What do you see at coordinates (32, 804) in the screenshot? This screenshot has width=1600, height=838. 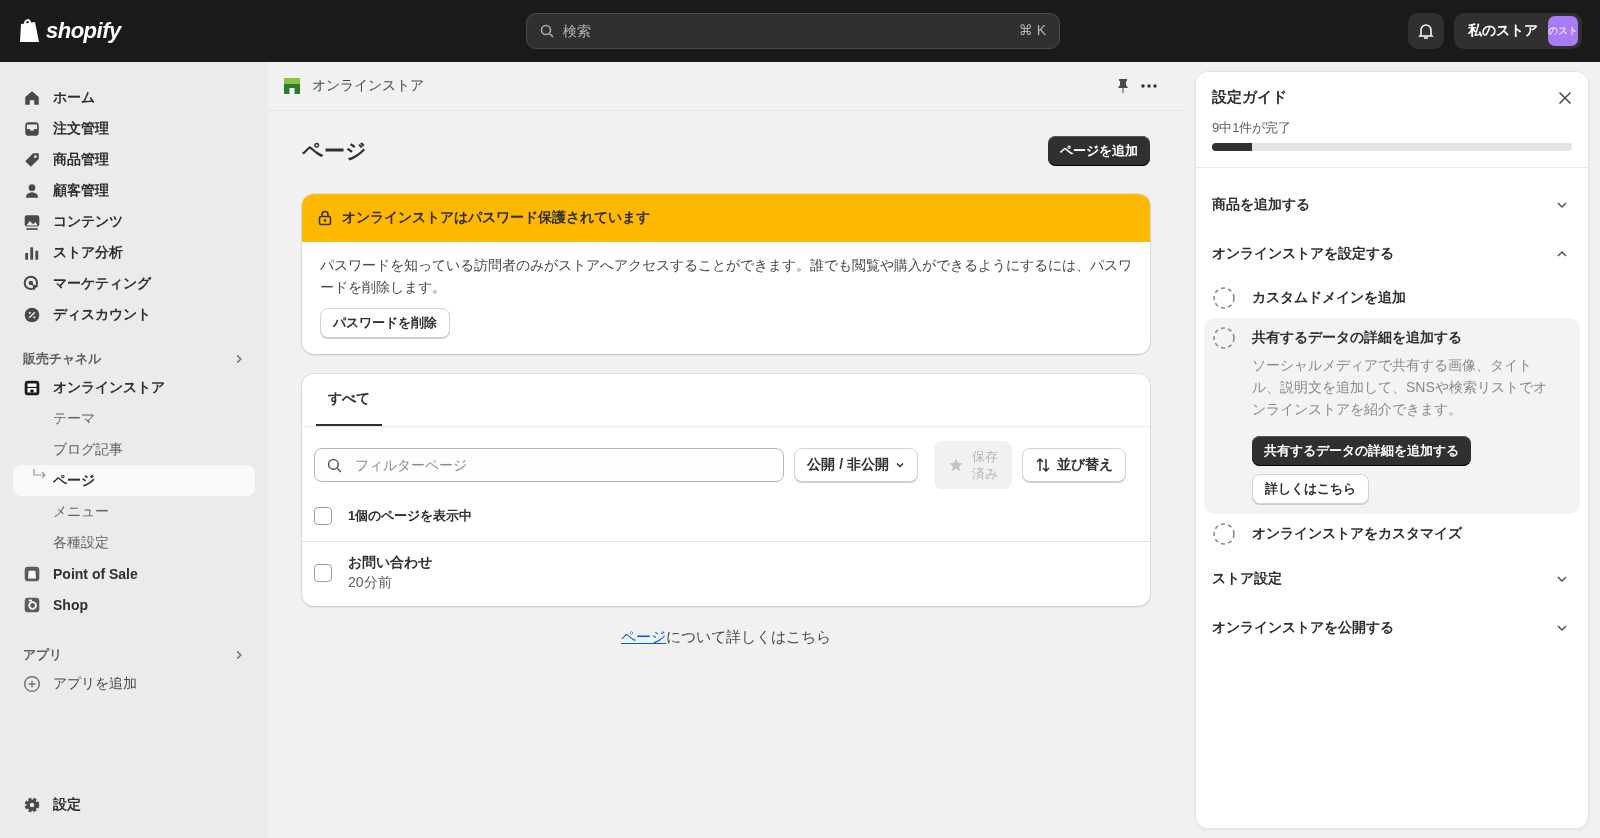 I see `settings-icon` at bounding box center [32, 804].